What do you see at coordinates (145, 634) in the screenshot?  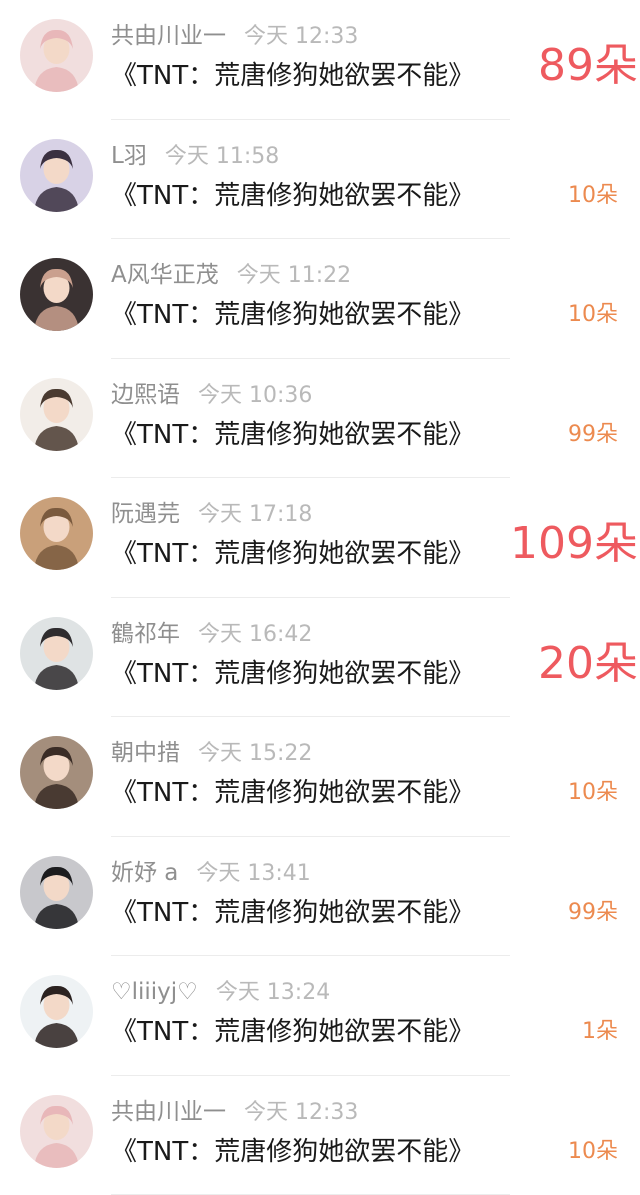 I see `user-name: 鶴祁年` at bounding box center [145, 634].